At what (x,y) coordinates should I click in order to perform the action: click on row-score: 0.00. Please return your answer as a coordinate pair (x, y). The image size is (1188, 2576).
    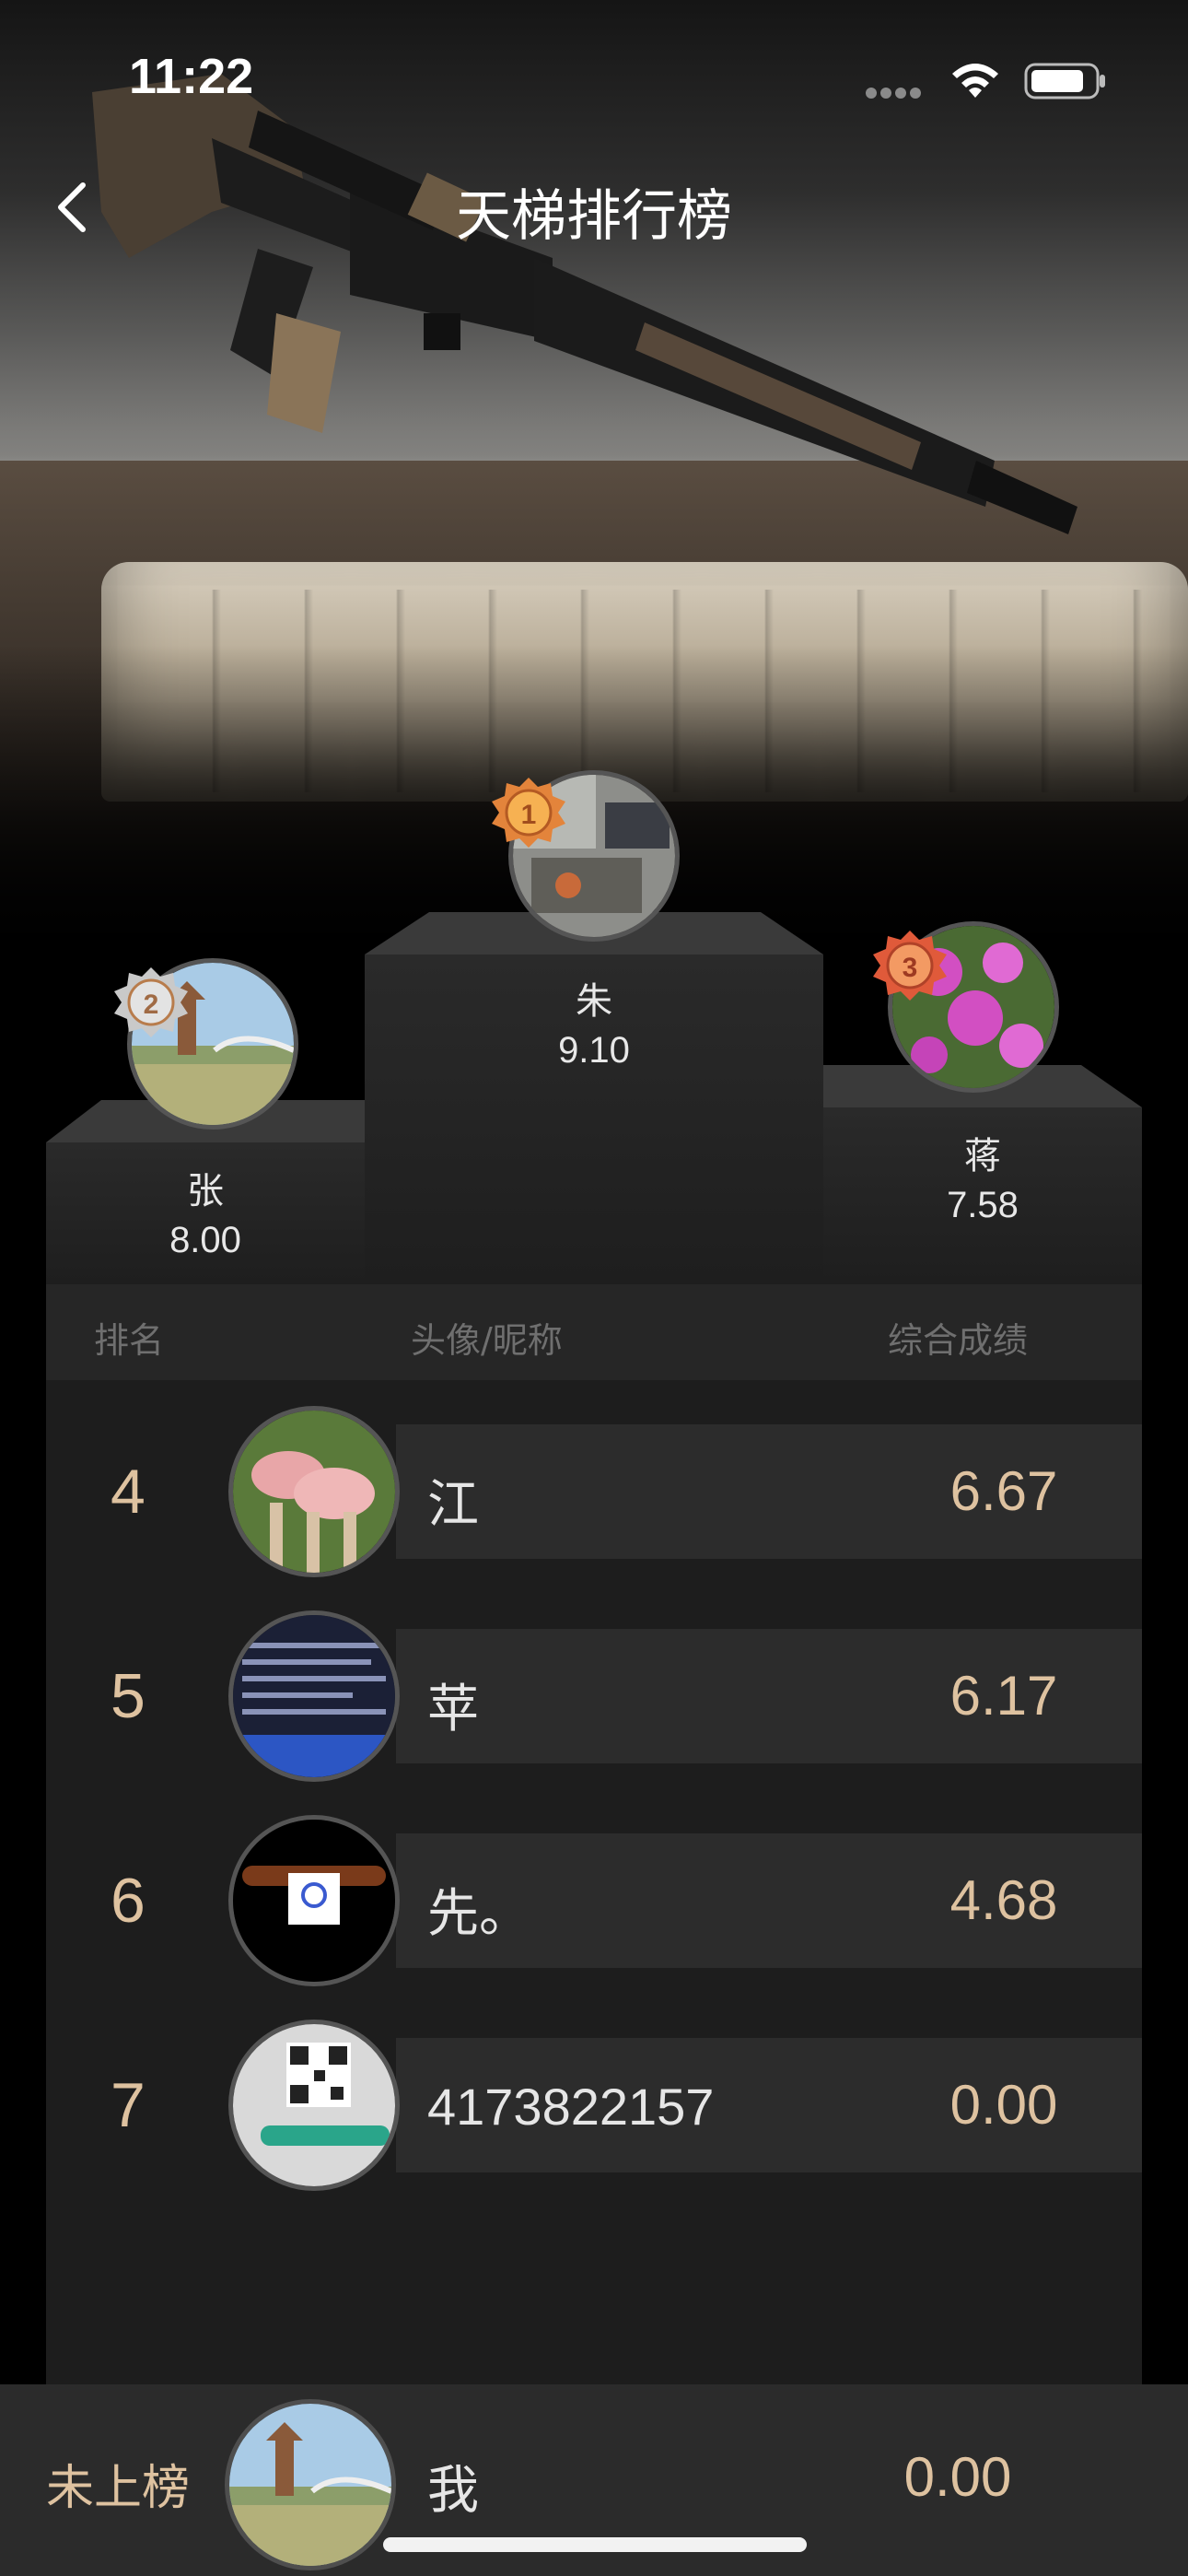
    Looking at the image, I should click on (1004, 2105).